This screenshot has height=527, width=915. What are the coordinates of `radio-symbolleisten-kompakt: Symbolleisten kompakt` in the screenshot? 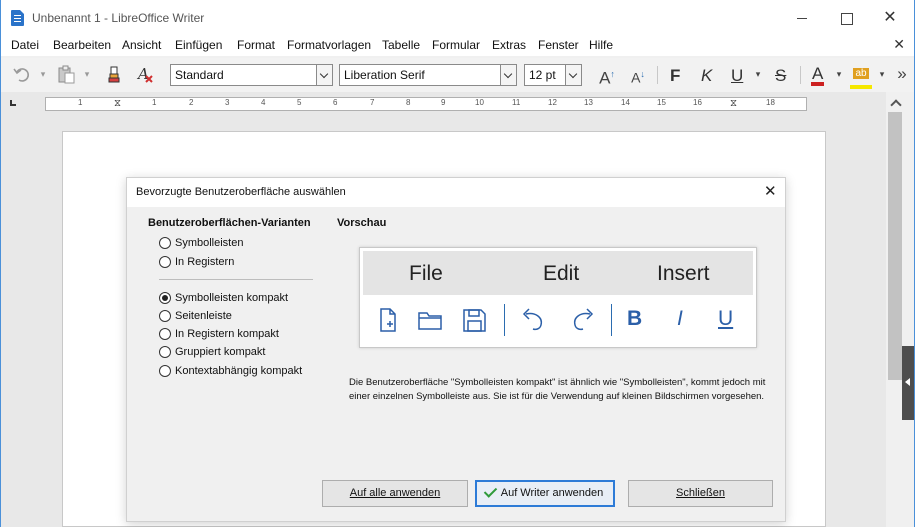 It's located at (223, 298).